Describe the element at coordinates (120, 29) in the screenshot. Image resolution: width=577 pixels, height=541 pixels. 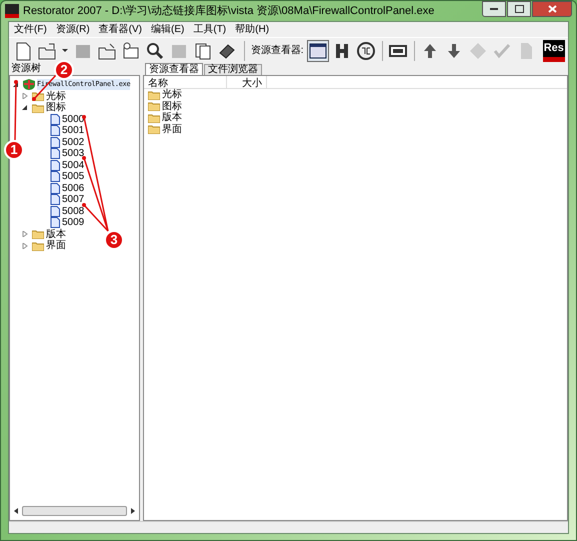
I see `menu-item: 查看器(V)` at that location.